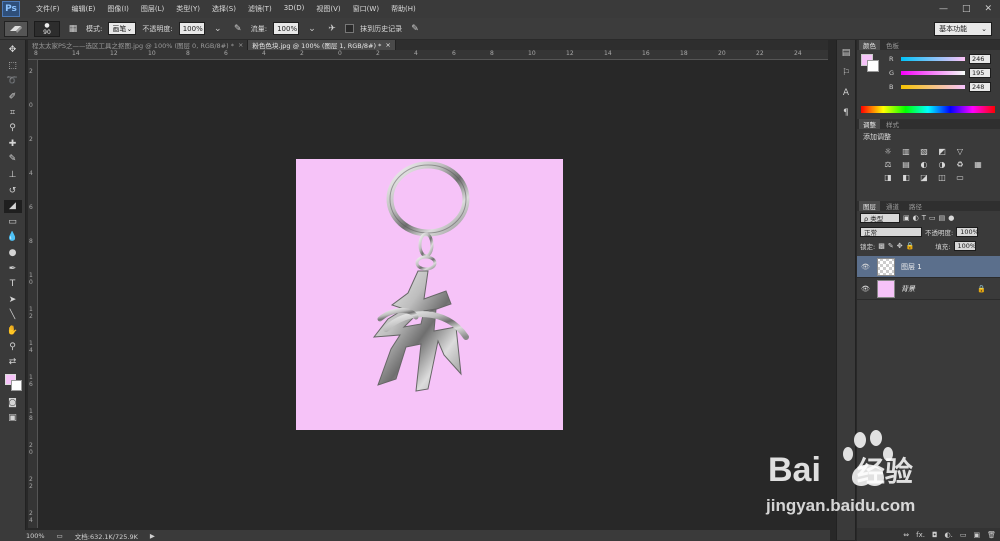 The height and width of the screenshot is (541, 1000). What do you see at coordinates (13, 144) in the screenshot?
I see `healing-brush-tool-icon: ✚` at bounding box center [13, 144].